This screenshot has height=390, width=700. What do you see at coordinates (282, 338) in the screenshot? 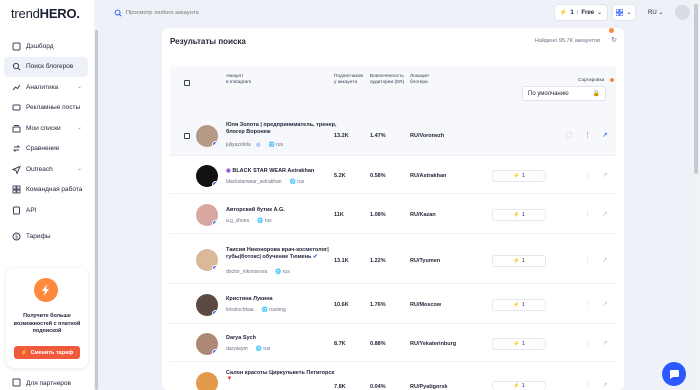
I see `blogger-name: Darya Sych` at bounding box center [282, 338].